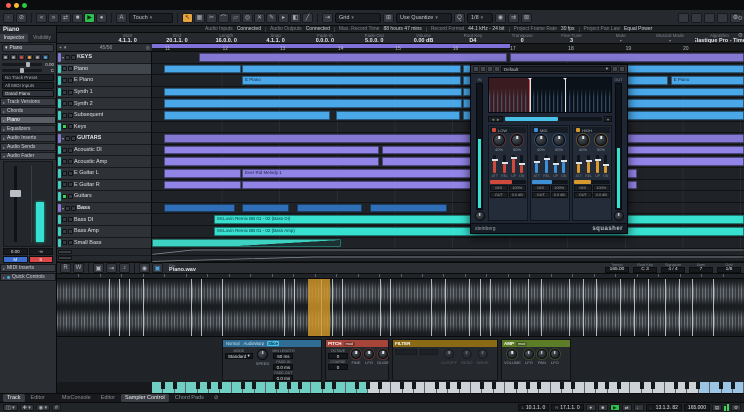  I want to click on left-tab-track: Track, so click(14, 398).